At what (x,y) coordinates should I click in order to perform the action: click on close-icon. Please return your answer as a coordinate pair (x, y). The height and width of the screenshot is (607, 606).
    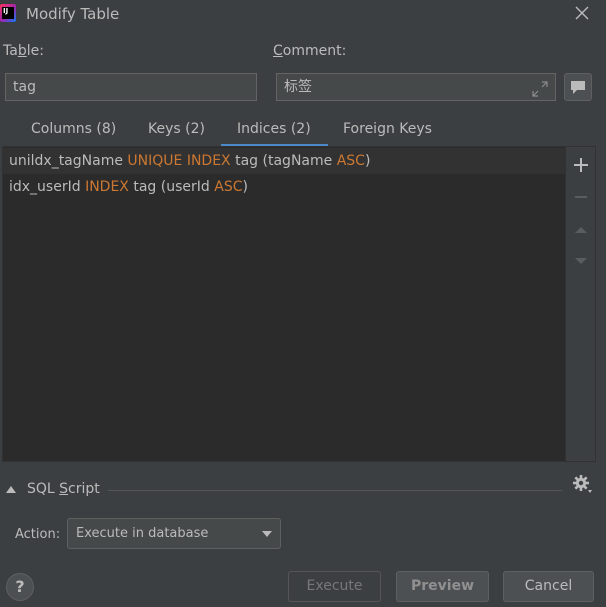
    Looking at the image, I should click on (582, 13).